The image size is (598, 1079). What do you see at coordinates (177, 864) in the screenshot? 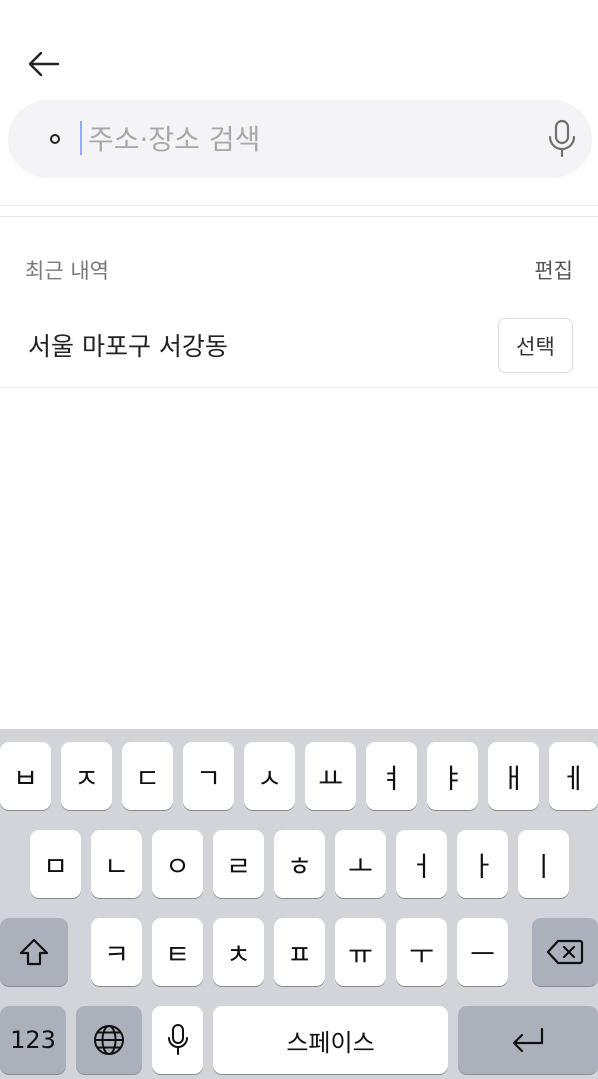
I see `key: ㅇ` at bounding box center [177, 864].